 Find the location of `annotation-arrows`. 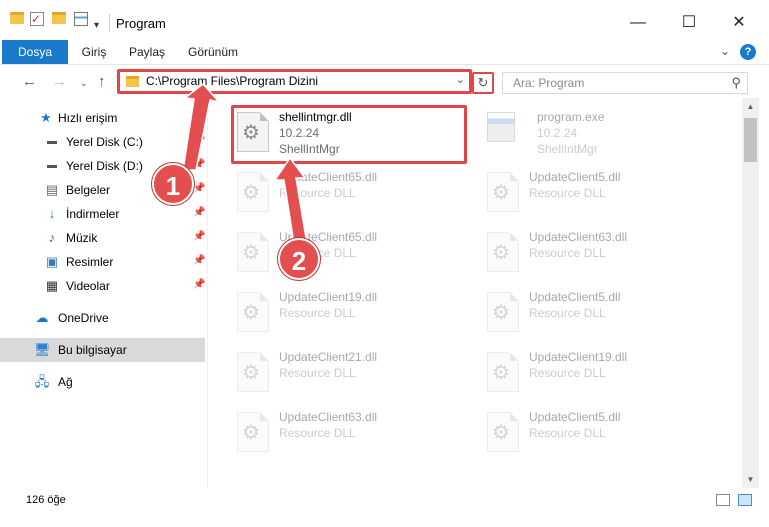

annotation-arrows is located at coordinates (245, 163).